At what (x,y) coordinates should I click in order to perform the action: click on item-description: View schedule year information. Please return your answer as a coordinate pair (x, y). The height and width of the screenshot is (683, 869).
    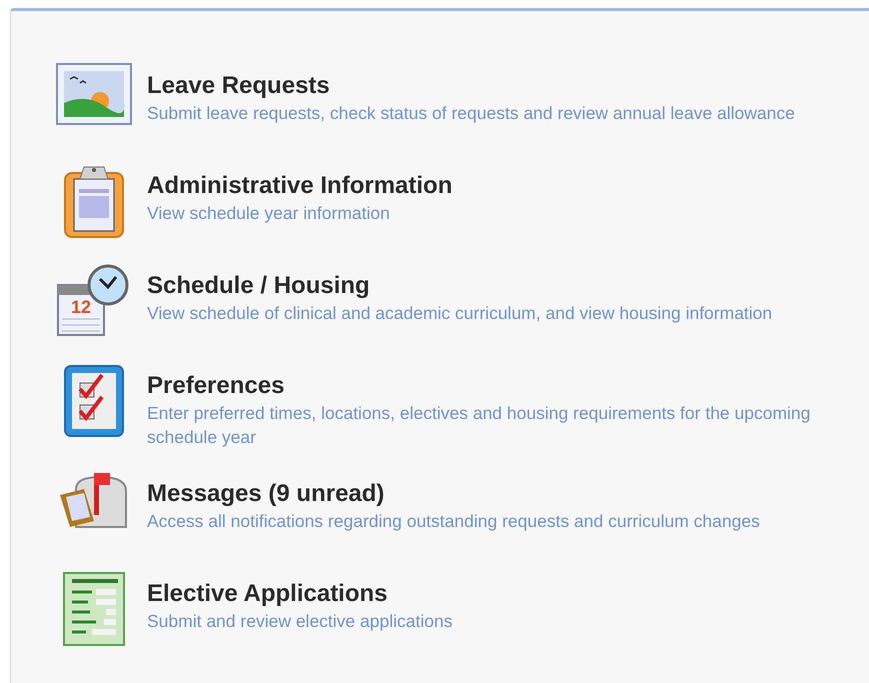
    Looking at the image, I should click on (269, 213).